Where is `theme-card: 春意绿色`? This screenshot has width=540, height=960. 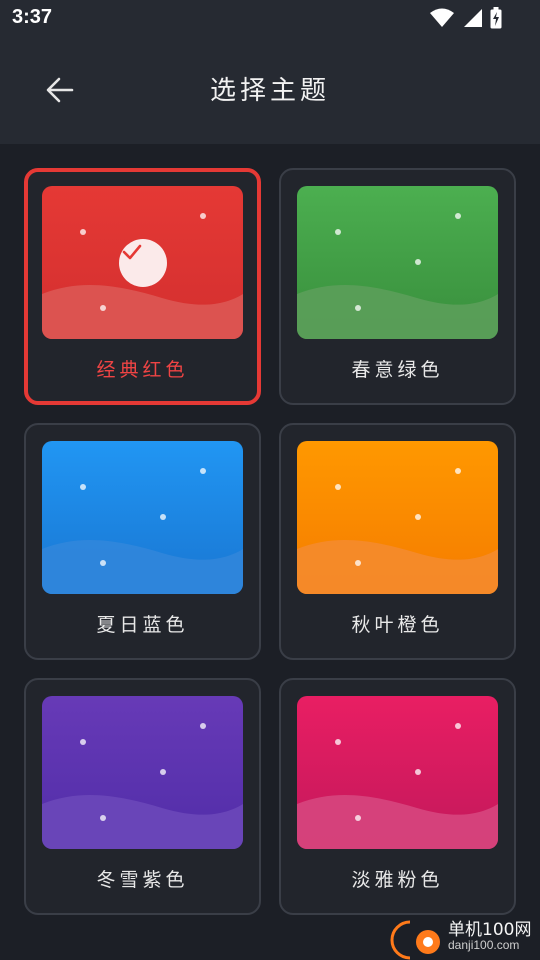 theme-card: 春意绿色 is located at coordinates (397, 286).